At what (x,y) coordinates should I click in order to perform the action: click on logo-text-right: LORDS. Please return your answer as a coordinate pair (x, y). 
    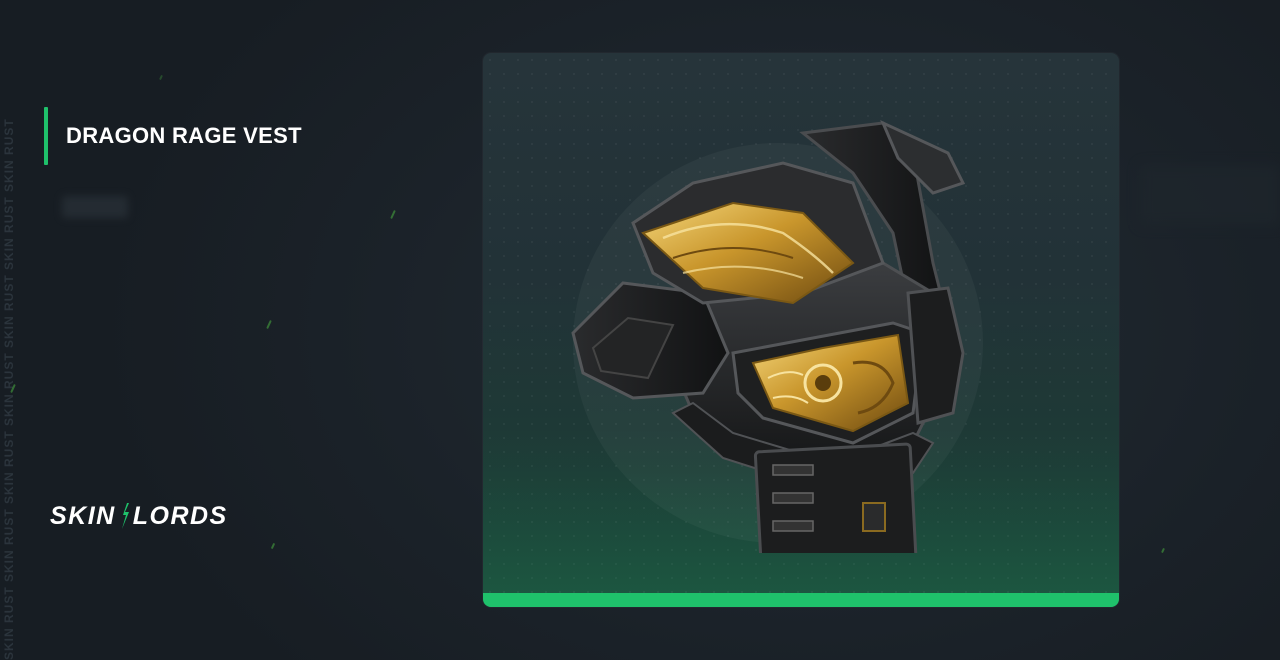
    Looking at the image, I should click on (180, 515).